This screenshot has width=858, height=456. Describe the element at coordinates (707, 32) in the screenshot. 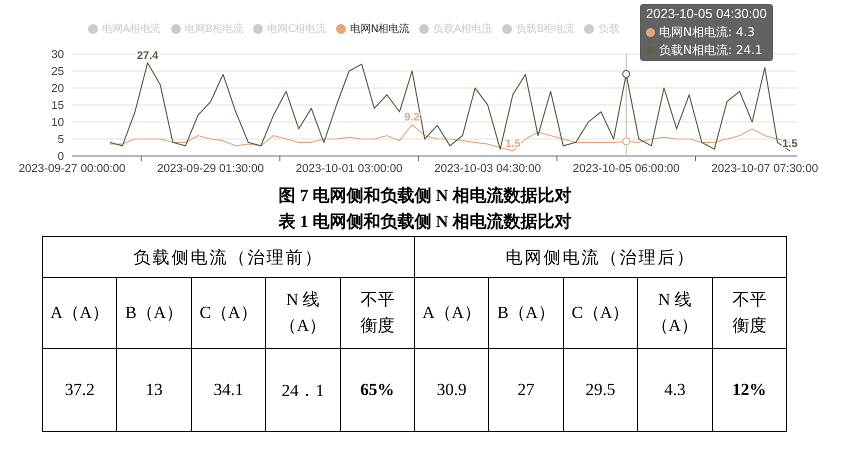

I see `tooltip-value: 电网N相电流: 4.3` at that location.